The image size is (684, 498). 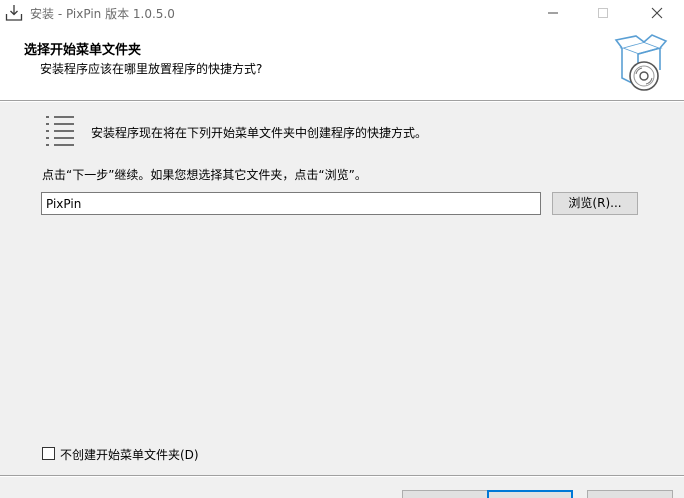 What do you see at coordinates (342, 13) in the screenshot?
I see `title-bar: 安装 - PixPin 版本 1.0.5.0` at bounding box center [342, 13].